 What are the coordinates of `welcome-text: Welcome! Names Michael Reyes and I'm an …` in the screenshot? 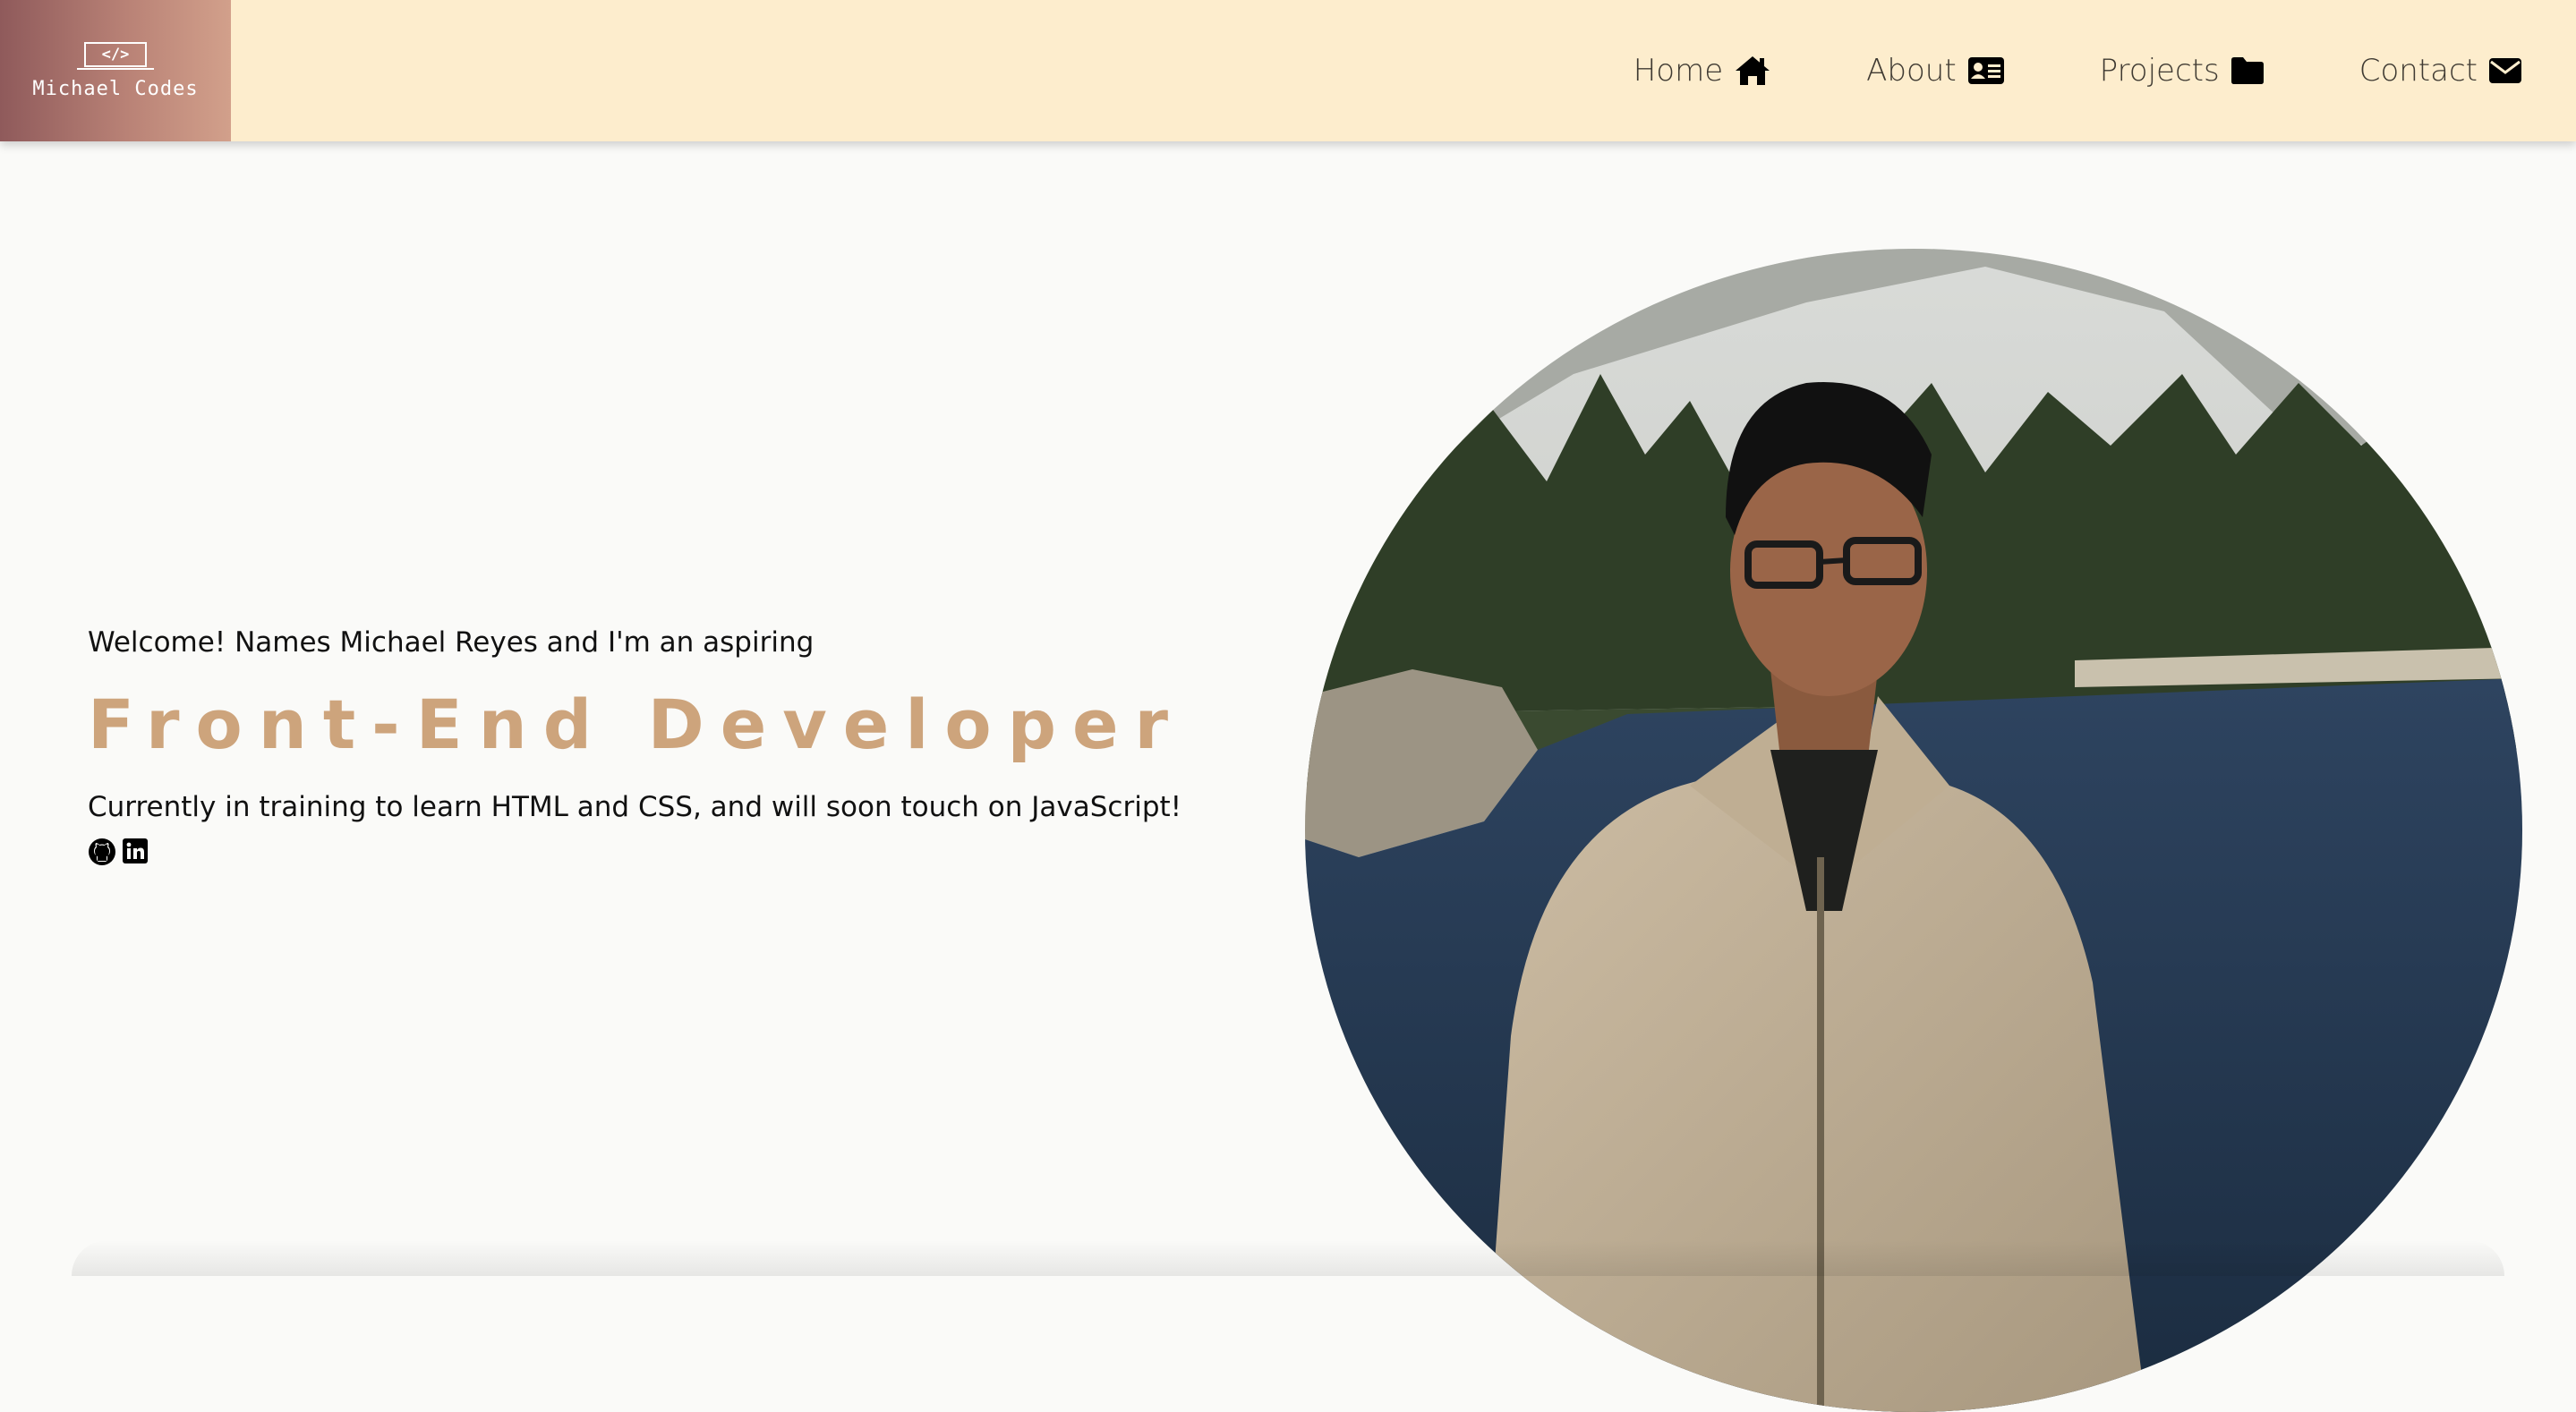 It's located at (451, 642).